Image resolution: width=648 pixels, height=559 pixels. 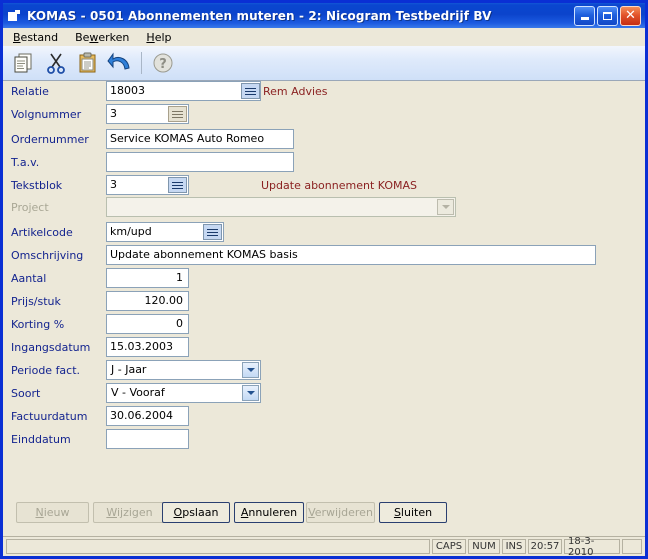 I want to click on help-icon: ?, so click(x=163, y=63).